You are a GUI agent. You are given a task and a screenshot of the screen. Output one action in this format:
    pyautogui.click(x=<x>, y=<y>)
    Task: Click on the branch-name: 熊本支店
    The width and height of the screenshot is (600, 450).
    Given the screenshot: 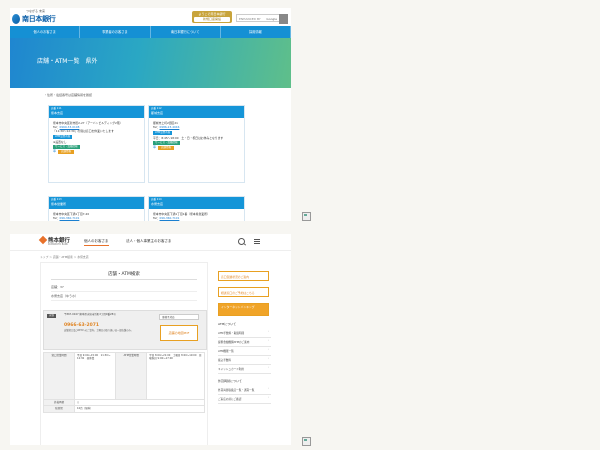 What is the action you would take?
    pyautogui.click(x=96, y=113)
    